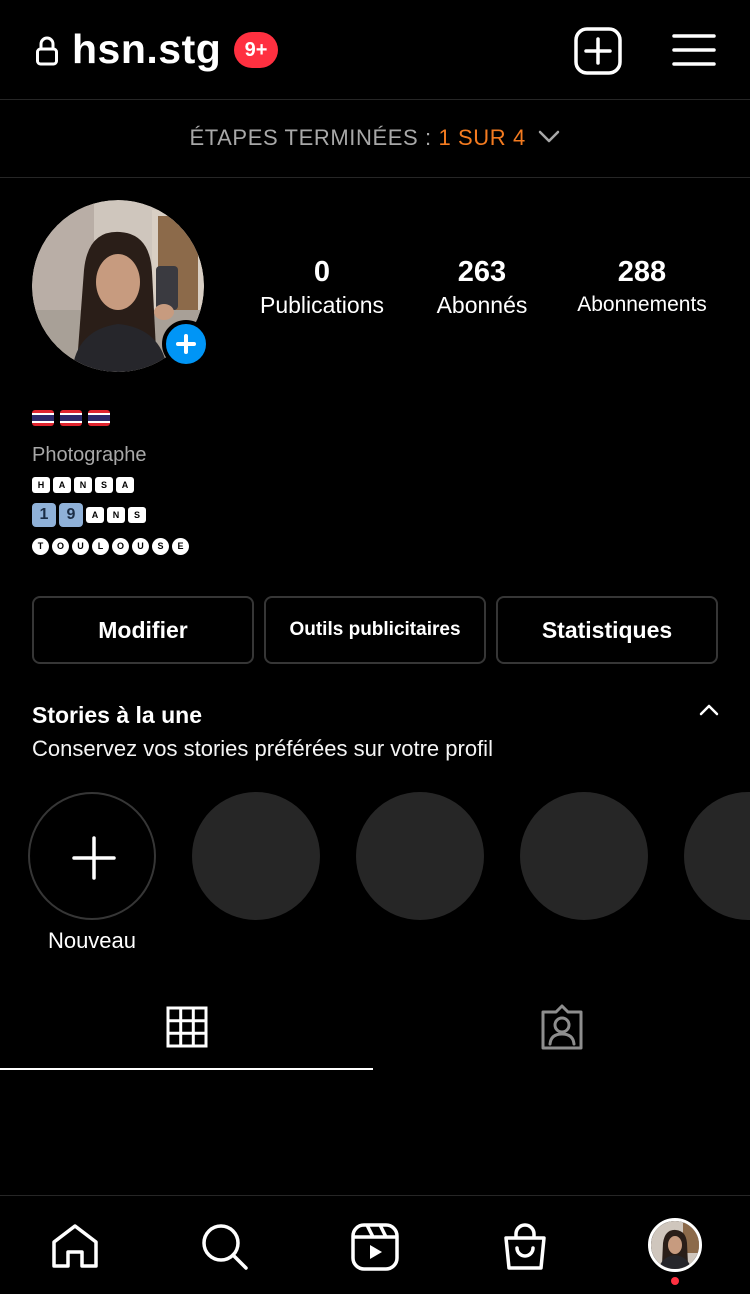 The height and width of the screenshot is (1294, 750). I want to click on home-icon, so click(75, 1247).